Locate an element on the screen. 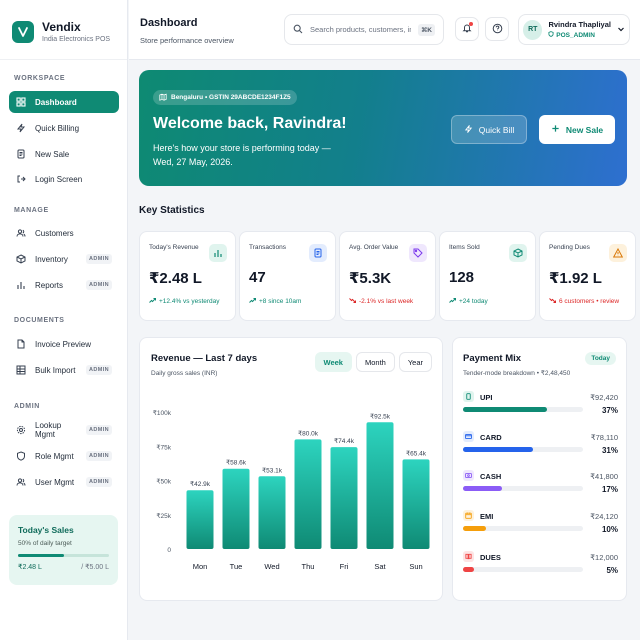 This screenshot has height=640, width=640. sidebar-item-quick-billing: Quick Billing is located at coordinates (64, 128).